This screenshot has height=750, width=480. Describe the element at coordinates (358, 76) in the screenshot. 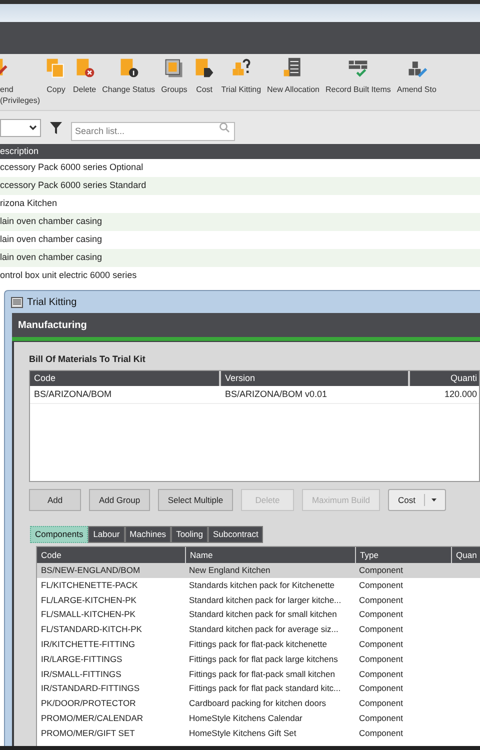

I see `toolbar-button: Record Built Items` at that location.